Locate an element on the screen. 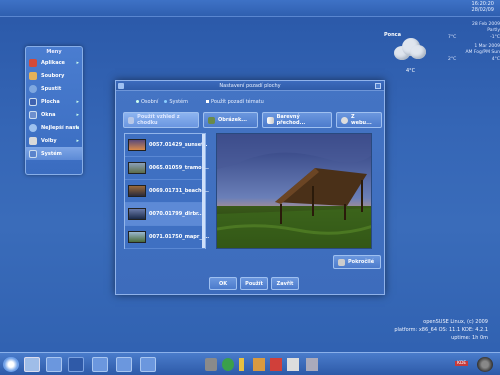 Image resolution: width=500 pixels, height=375 pixels. forecast-day1-cond: Partly is located at coordinates (493, 30).